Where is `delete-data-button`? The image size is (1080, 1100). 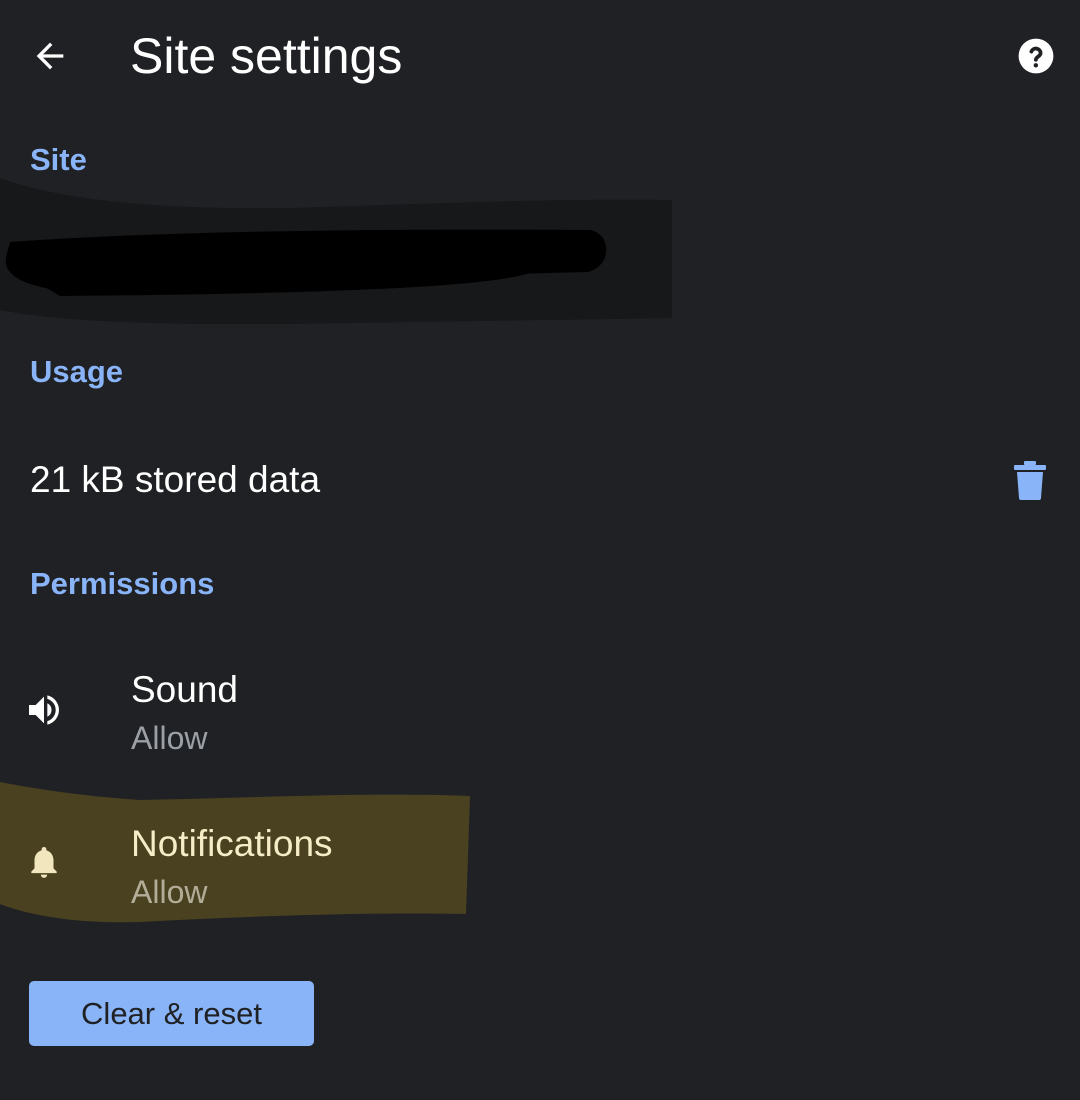
delete-data-button is located at coordinates (1030, 480).